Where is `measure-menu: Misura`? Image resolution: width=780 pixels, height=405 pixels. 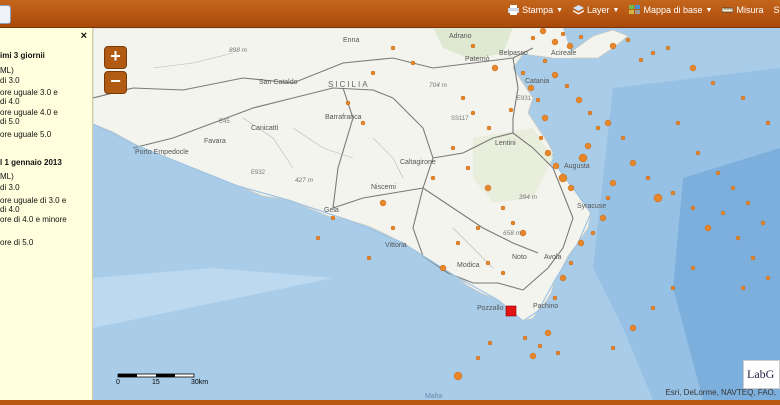
measure-menu: Misura is located at coordinates (742, 10).